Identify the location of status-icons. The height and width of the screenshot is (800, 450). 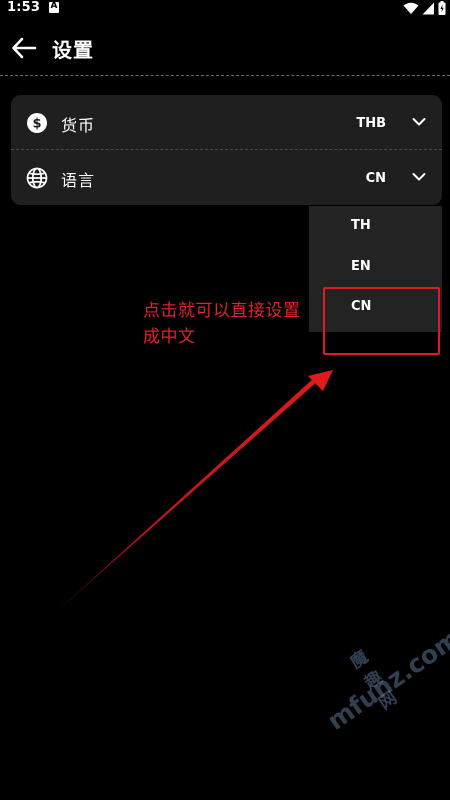
(424, 8).